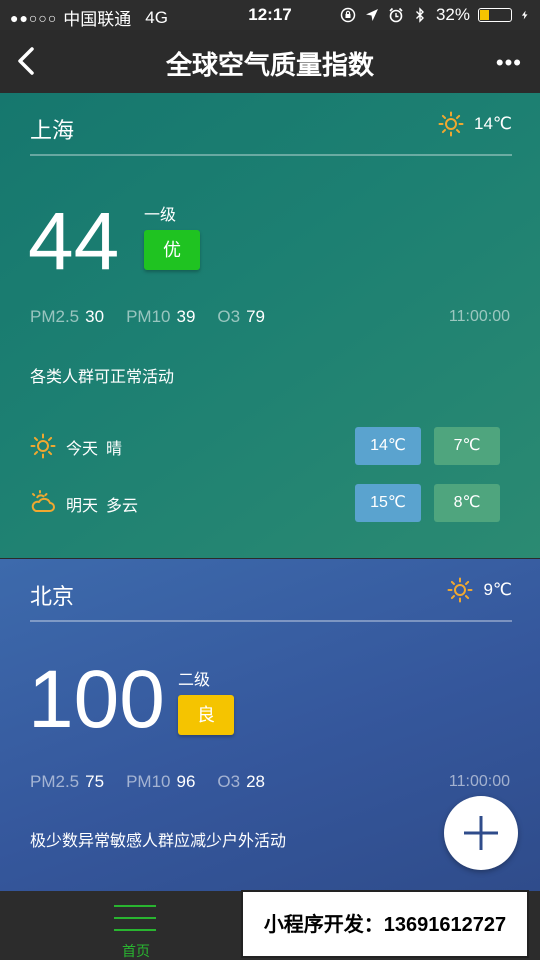 This screenshot has width=540, height=960. I want to click on nav-bar: 全球空气质量指数 •••, so click(270, 61).